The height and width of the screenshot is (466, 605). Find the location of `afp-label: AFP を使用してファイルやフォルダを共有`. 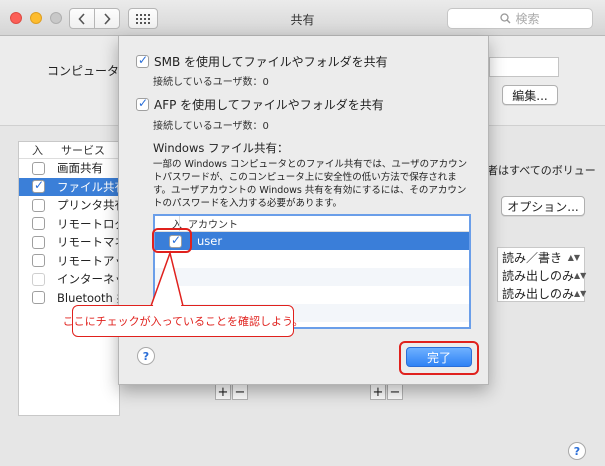

afp-label: AFP を使用してファイルやフォルダを共有 is located at coordinates (269, 105).